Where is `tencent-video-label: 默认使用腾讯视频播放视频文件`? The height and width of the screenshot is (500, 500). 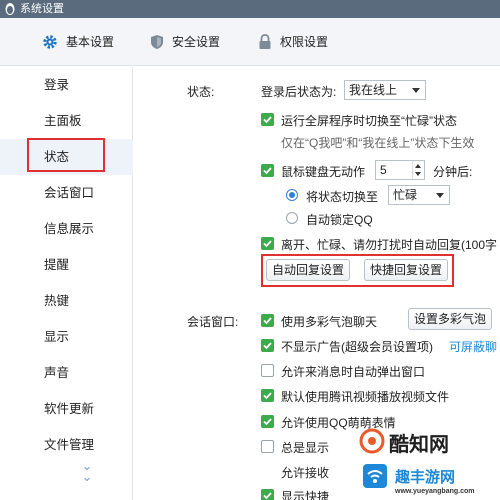 tencent-video-label: 默认使用腾讯视频播放视频文件 is located at coordinates (365, 397).